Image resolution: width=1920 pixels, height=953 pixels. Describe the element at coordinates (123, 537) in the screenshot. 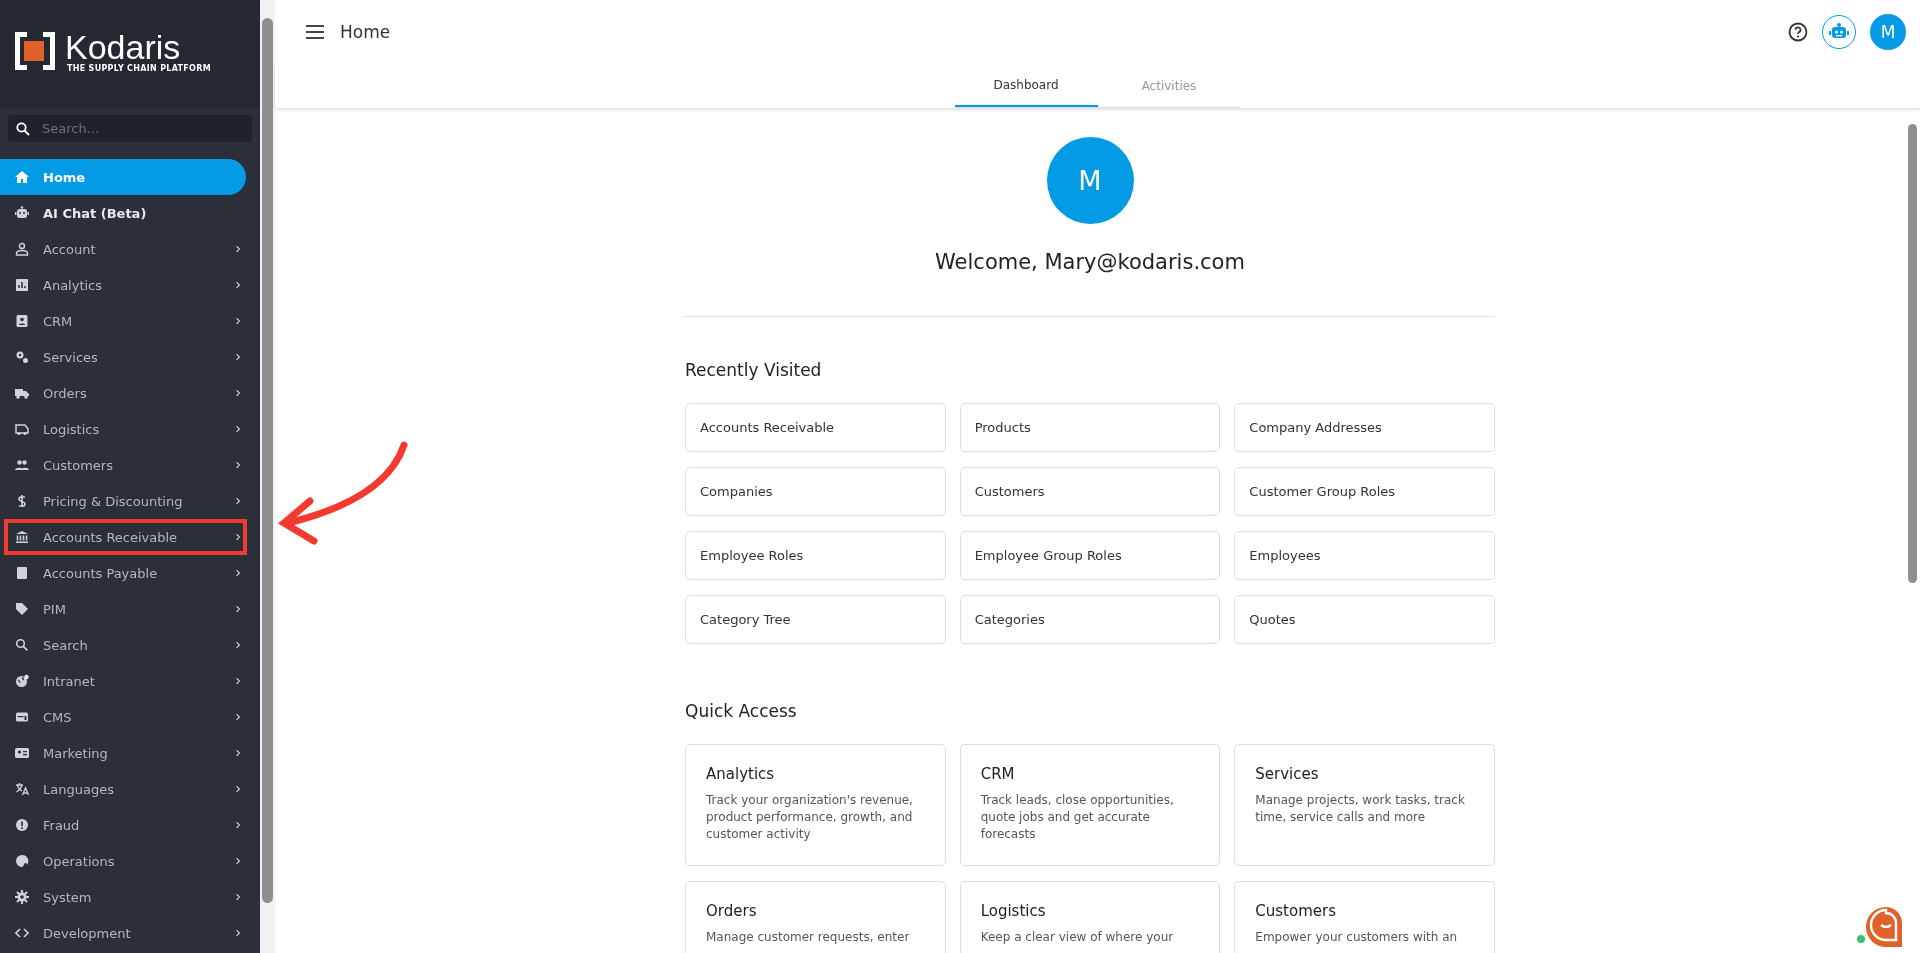

I see `sidebar-item: Accounts Receivable` at that location.